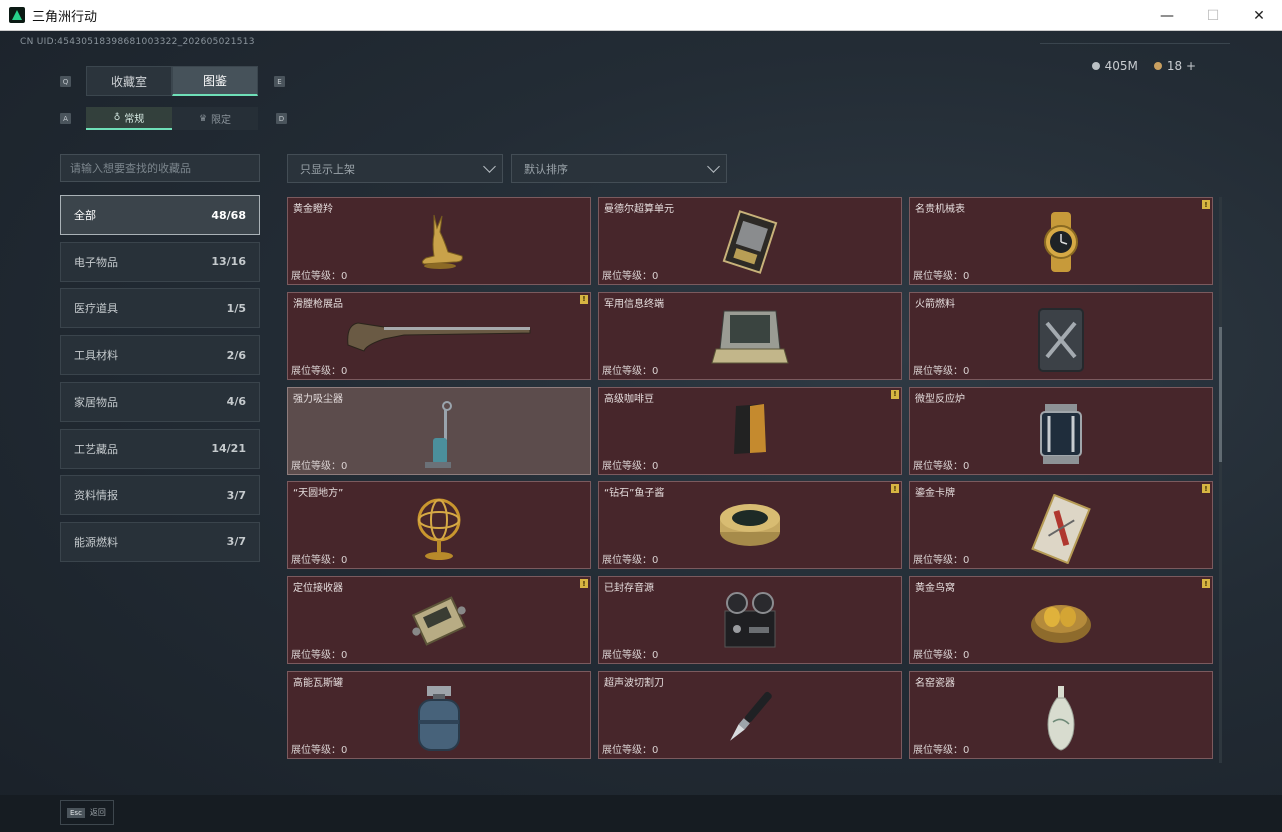  I want to click on category-label: 全部, so click(85, 215).